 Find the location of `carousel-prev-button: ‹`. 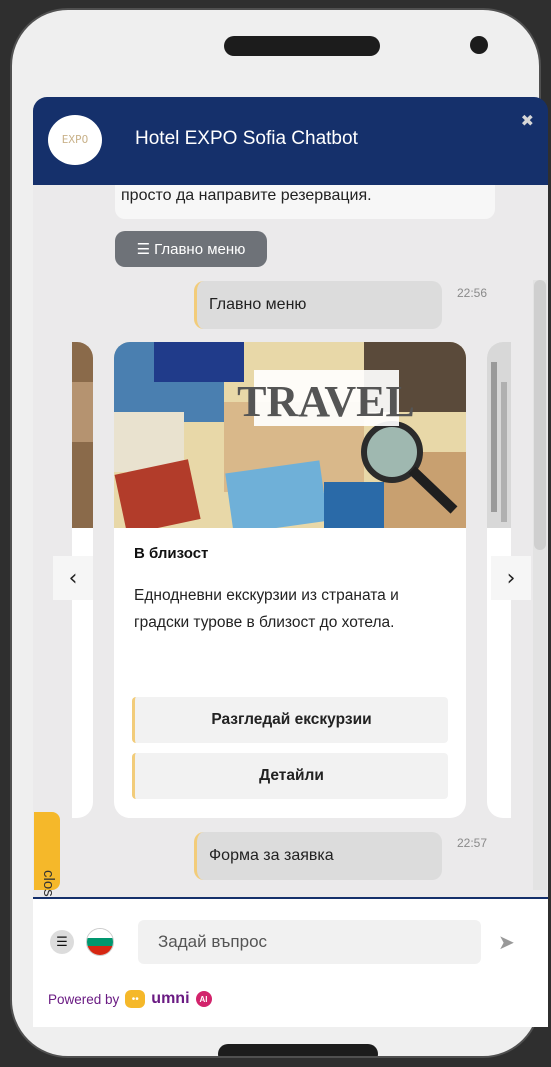

carousel-prev-button: ‹ is located at coordinates (73, 578).